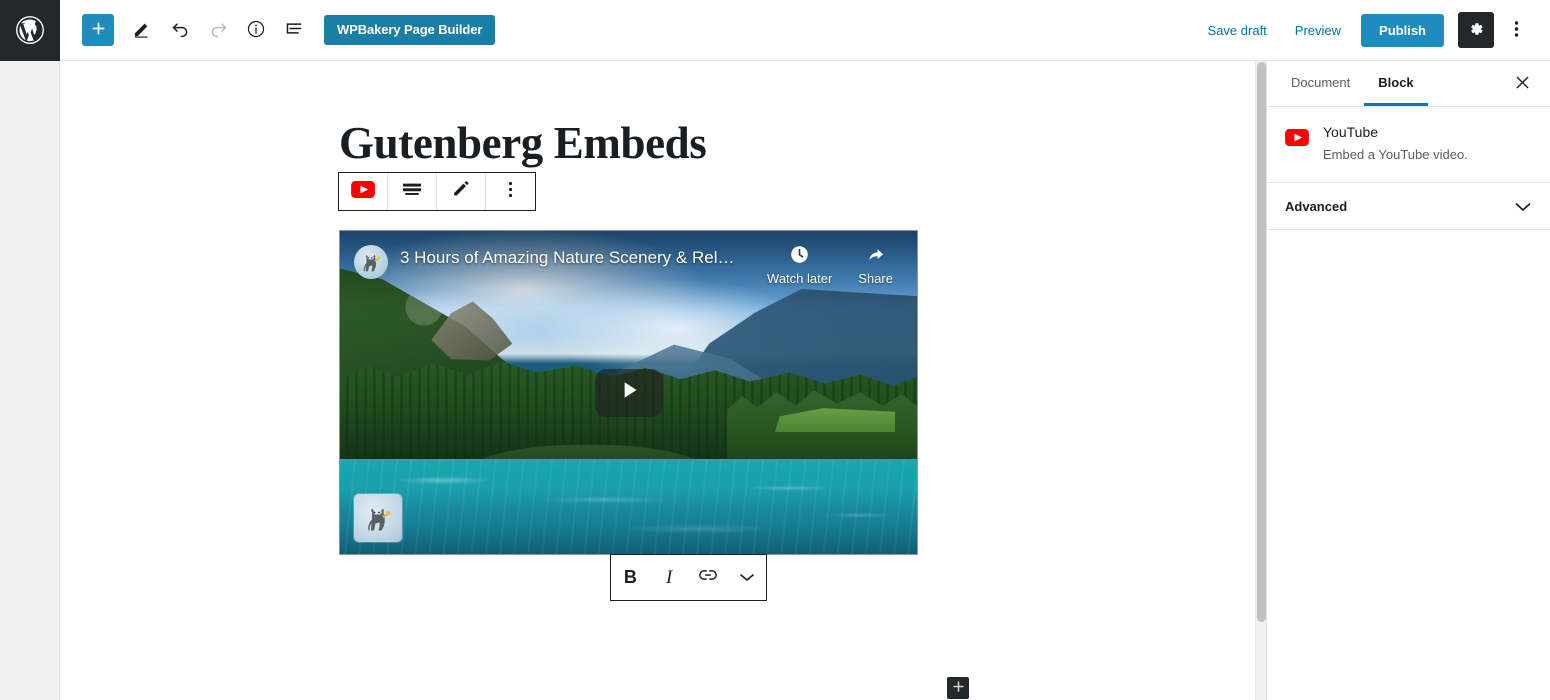 This screenshot has height=700, width=1550. I want to click on redo-button, so click(218, 30).